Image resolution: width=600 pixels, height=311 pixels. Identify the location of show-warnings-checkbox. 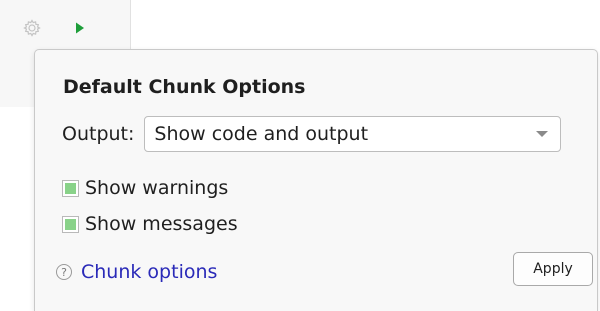
(70, 188).